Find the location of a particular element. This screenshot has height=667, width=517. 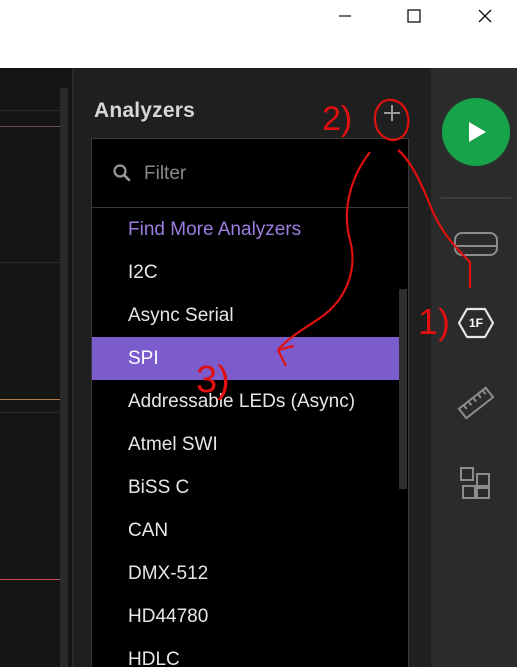

play-icon is located at coordinates (477, 132).